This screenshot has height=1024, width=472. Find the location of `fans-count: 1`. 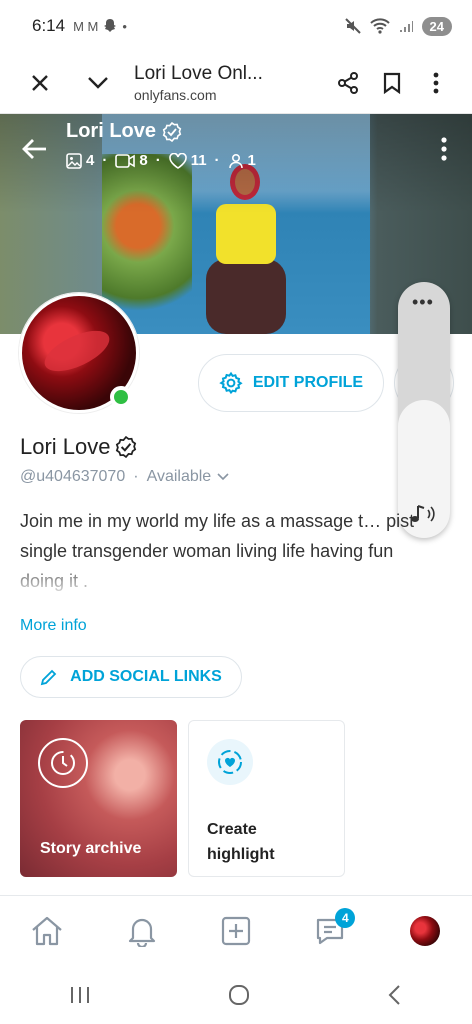

fans-count: 1 is located at coordinates (251, 160).